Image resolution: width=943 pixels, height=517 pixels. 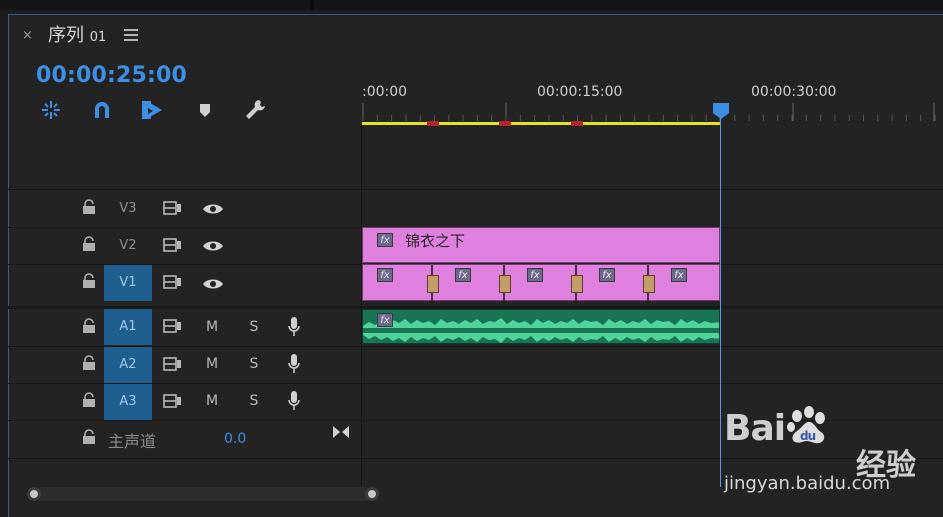 What do you see at coordinates (808, 436) in the screenshot?
I see `svg-text: du` at bounding box center [808, 436].